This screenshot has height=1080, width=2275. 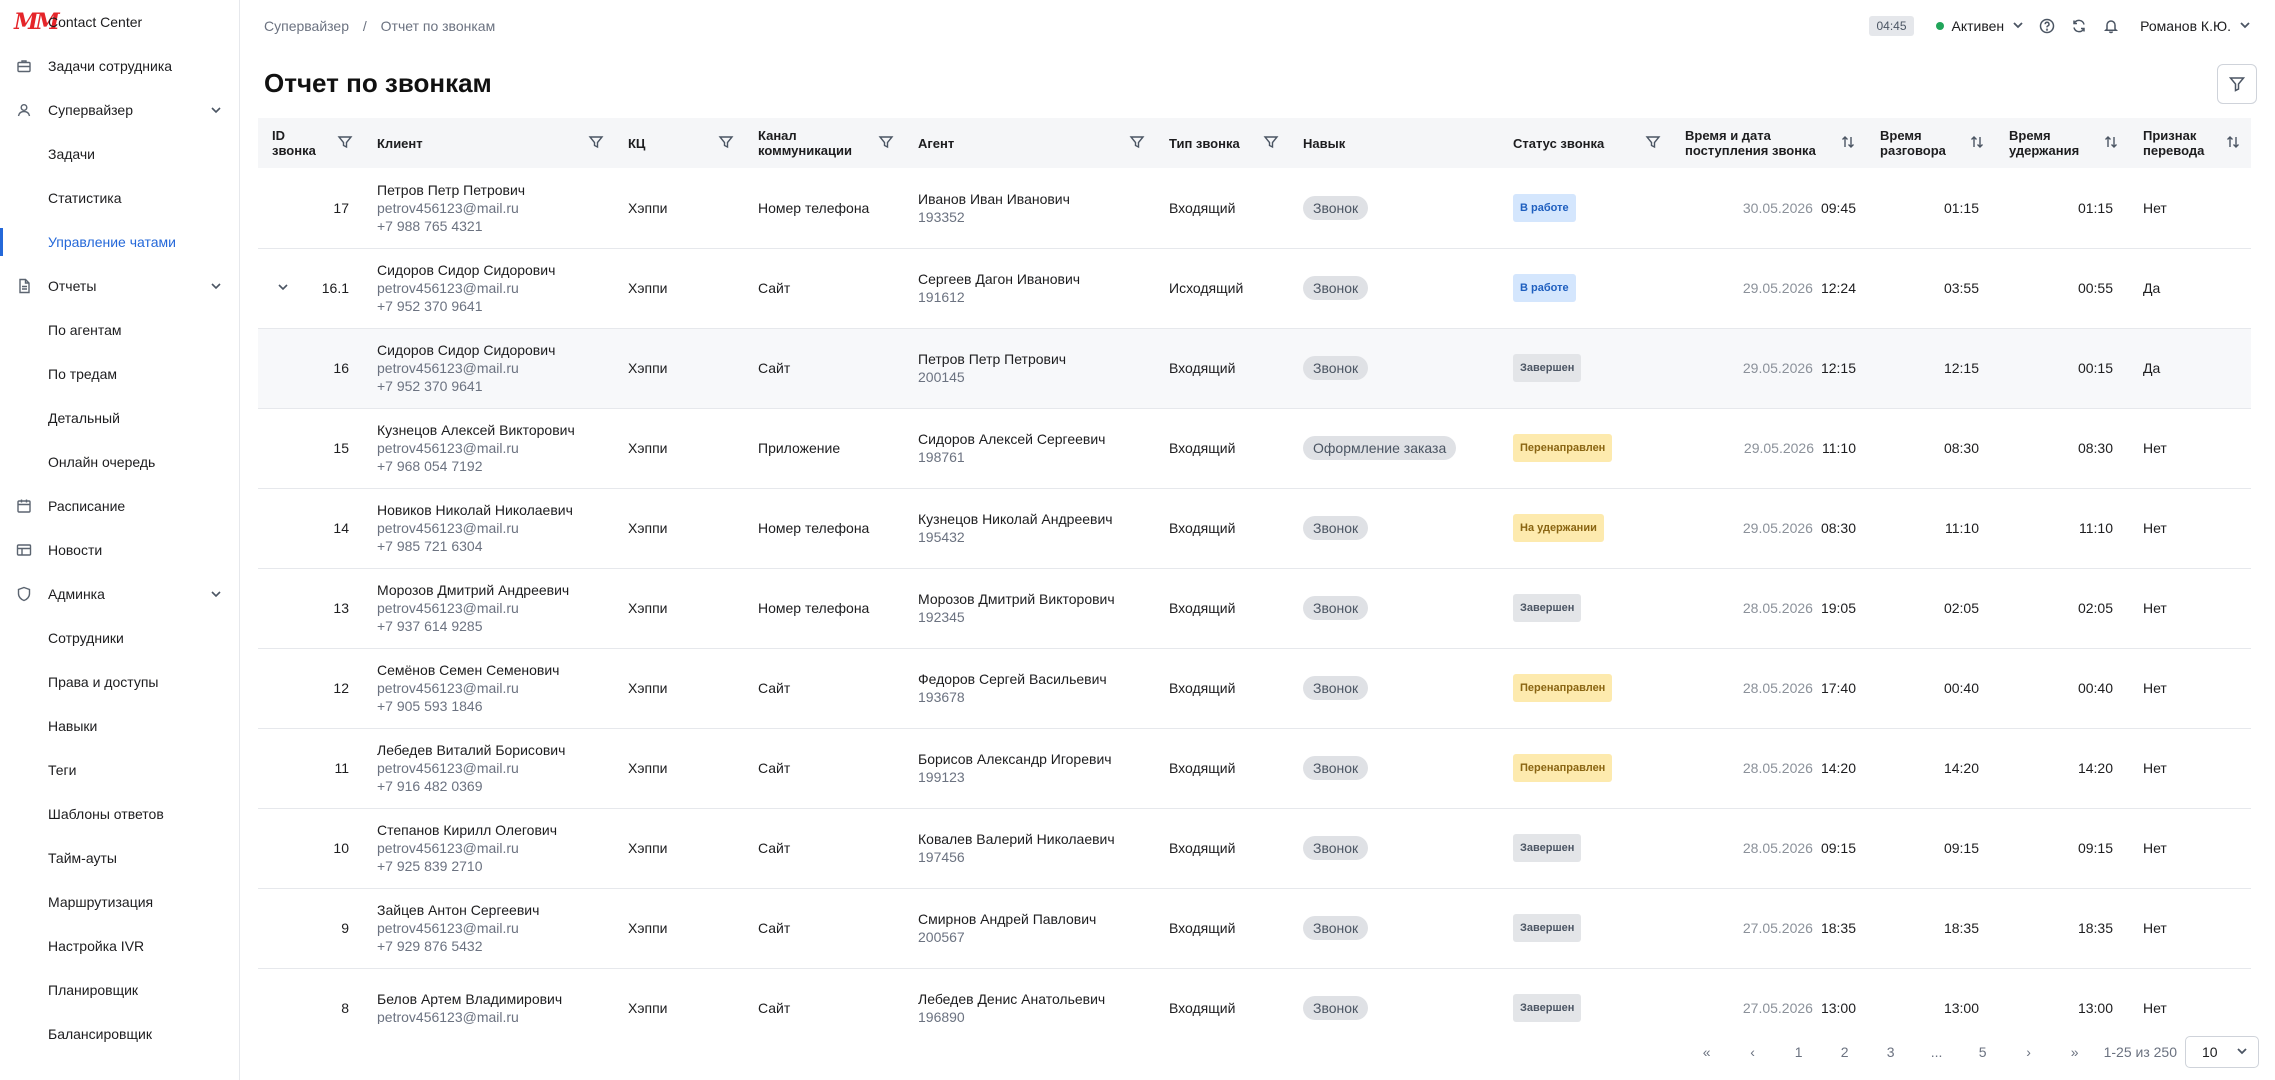 I want to click on sidebar-item: Управление чатами, so click(x=119, y=242).